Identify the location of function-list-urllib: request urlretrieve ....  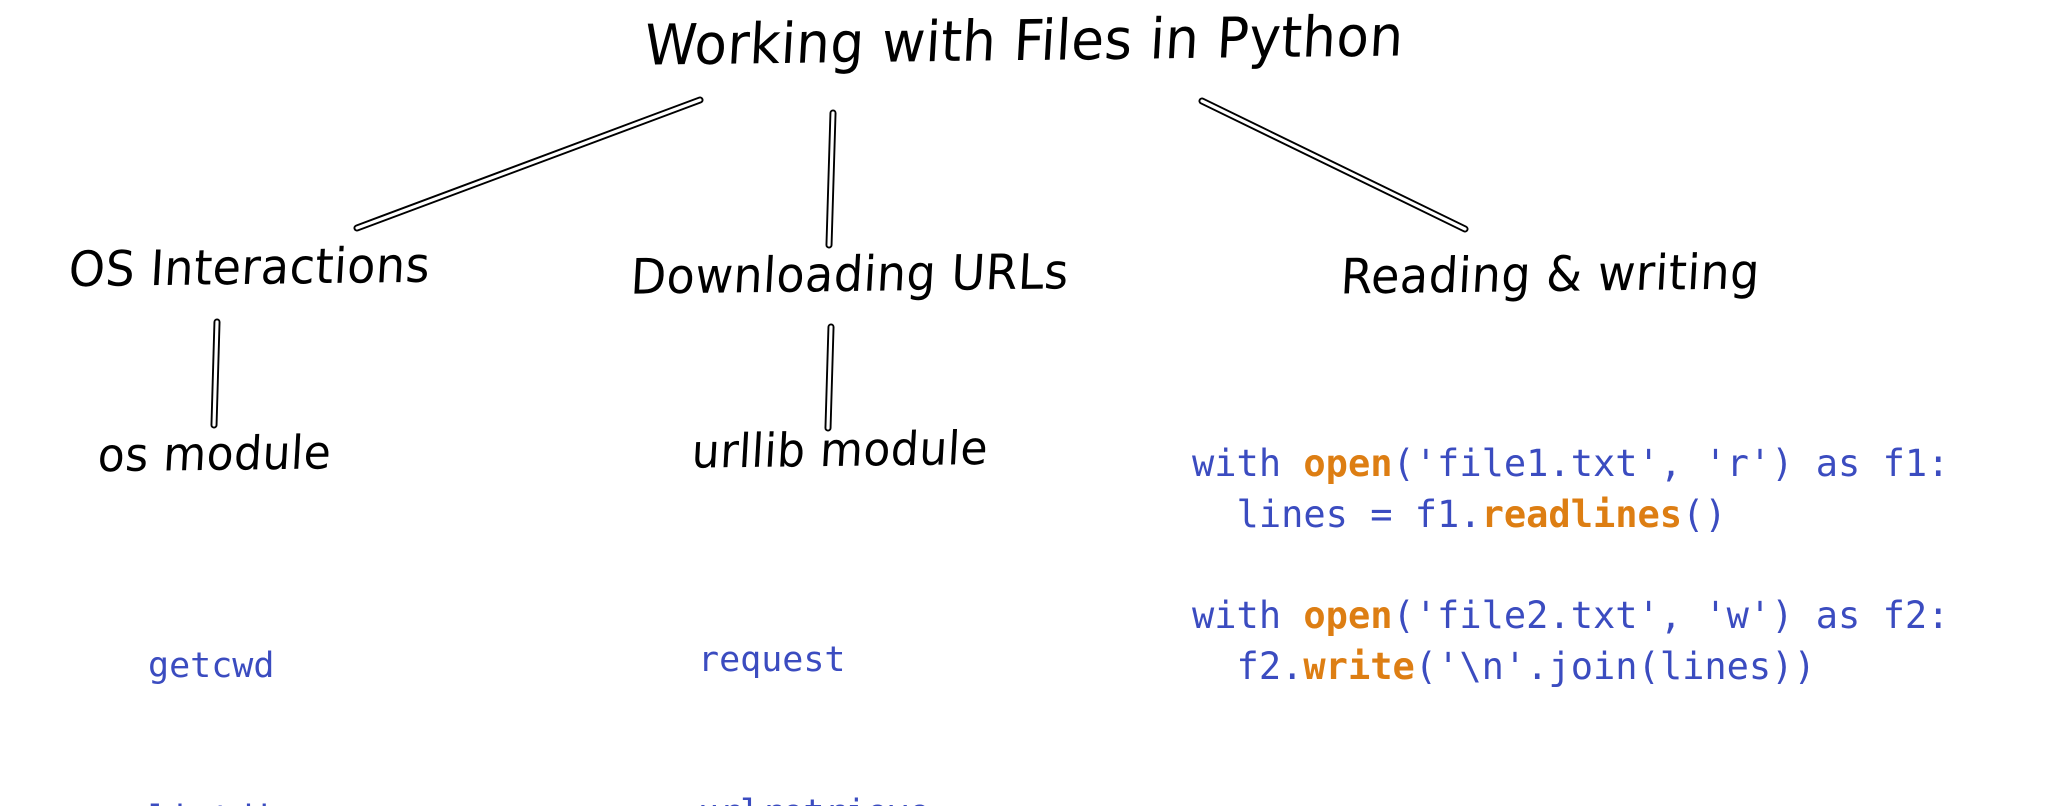
(834, 669).